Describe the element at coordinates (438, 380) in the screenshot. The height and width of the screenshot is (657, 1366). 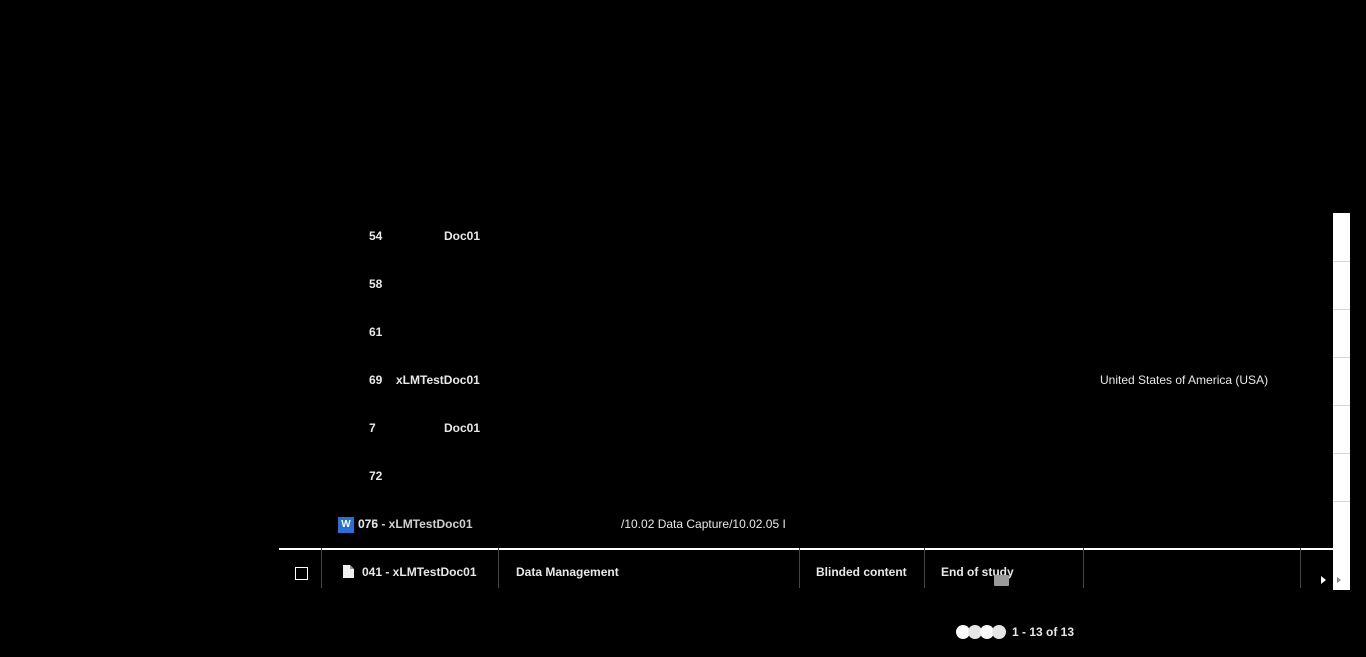
I see `doc-name: xLMTestDoc01` at that location.